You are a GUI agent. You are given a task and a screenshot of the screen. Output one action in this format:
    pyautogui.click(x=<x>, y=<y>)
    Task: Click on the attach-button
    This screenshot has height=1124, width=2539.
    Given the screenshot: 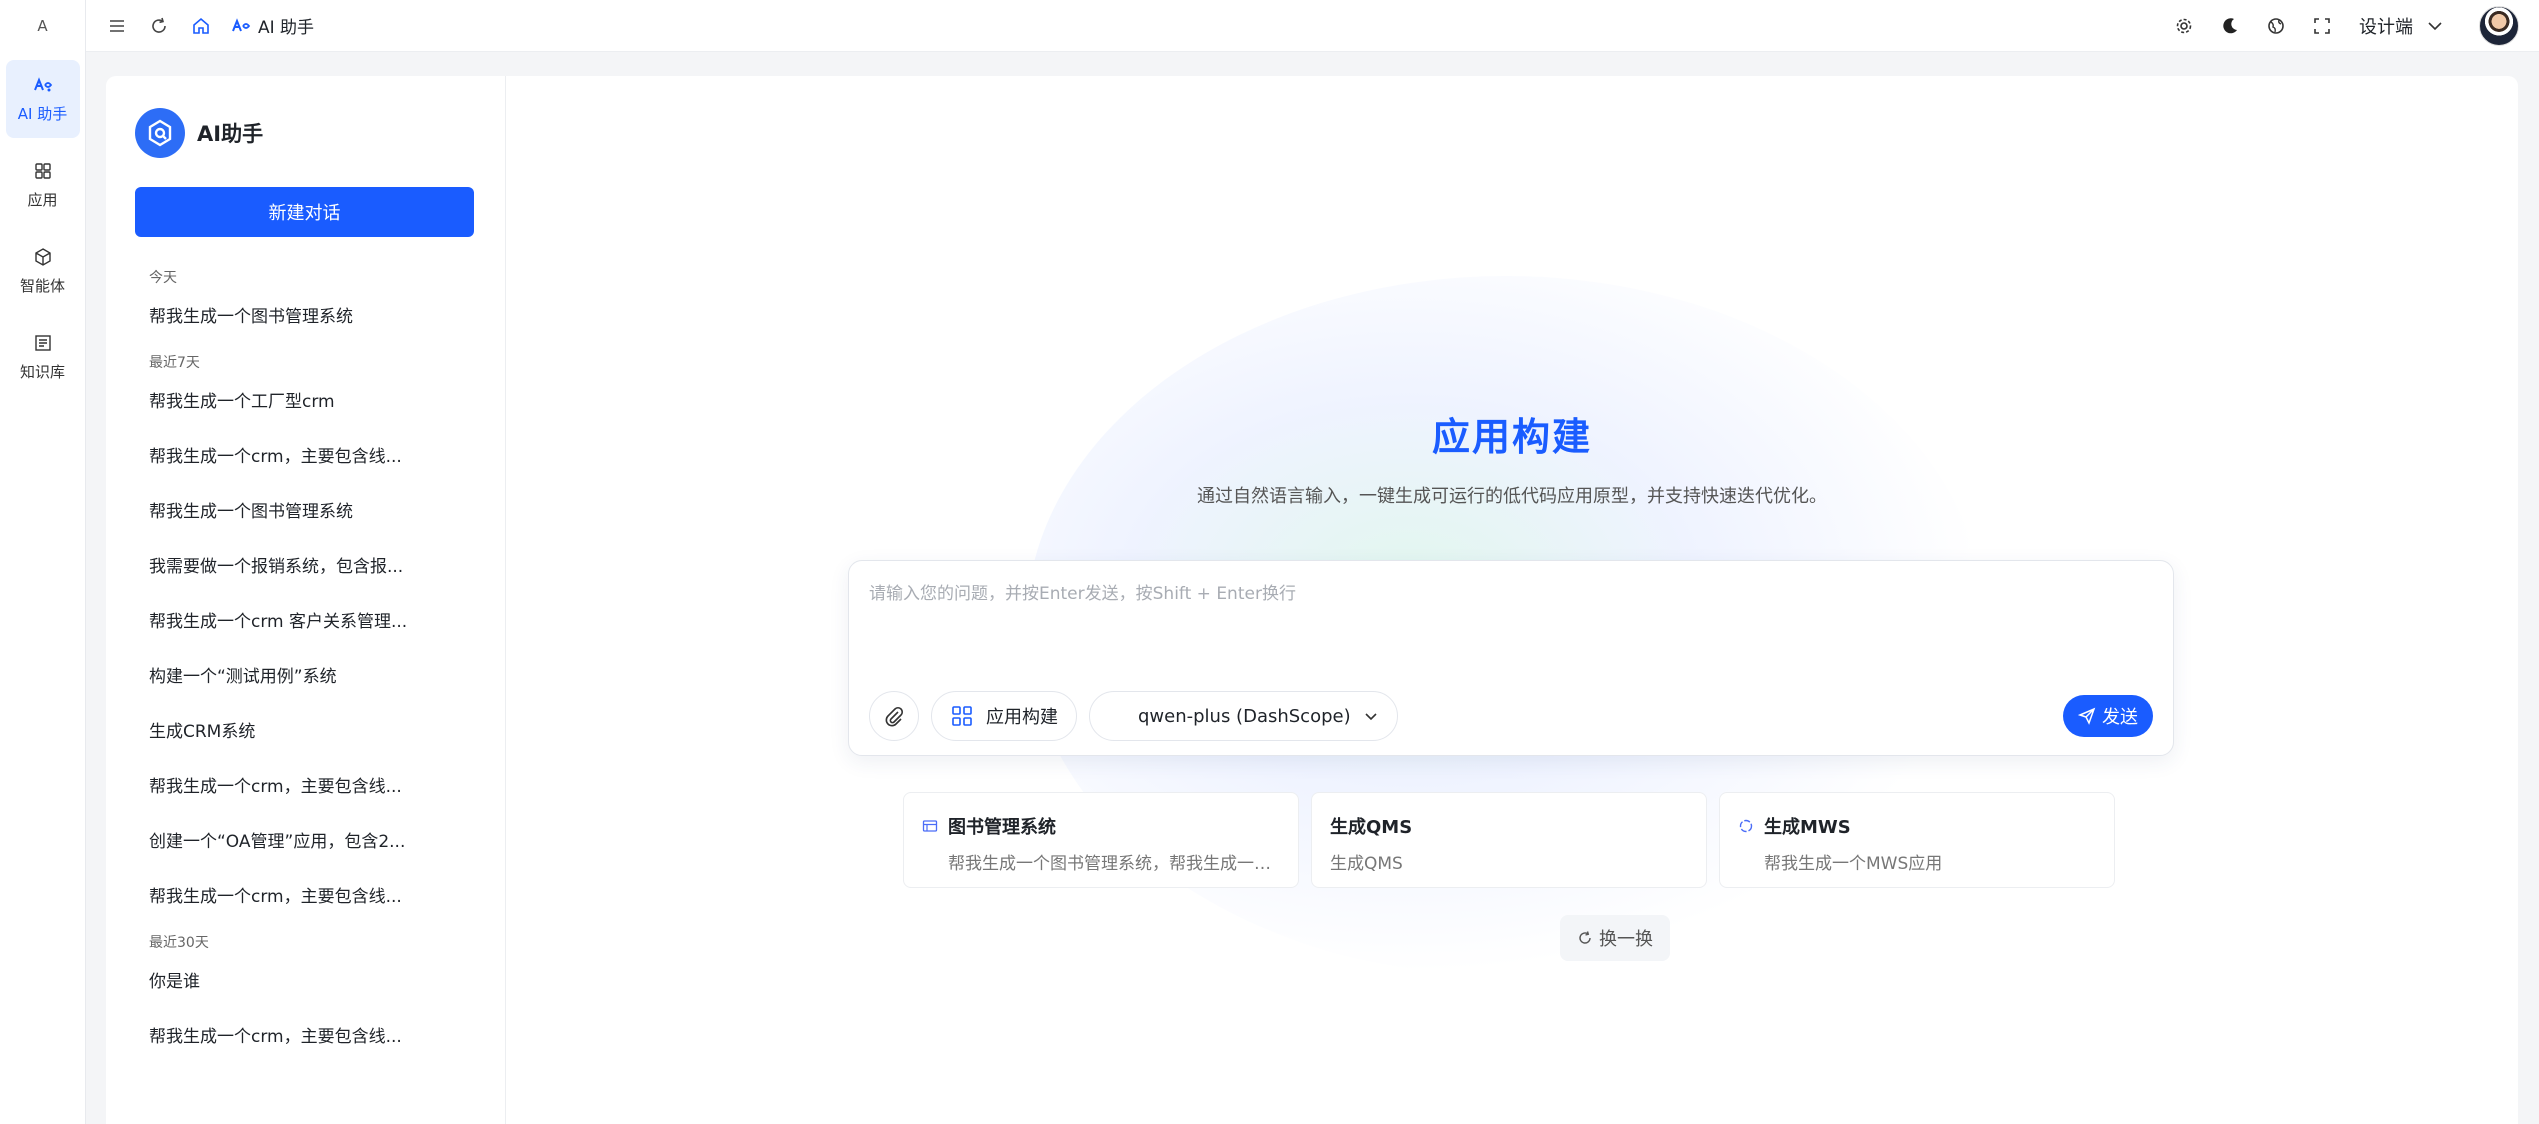 What is the action you would take?
    pyautogui.click(x=894, y=716)
    